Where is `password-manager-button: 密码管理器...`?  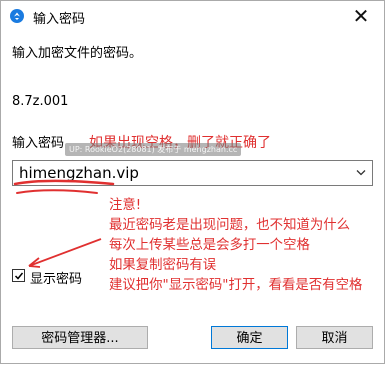 password-manager-button: 密码管理器... is located at coordinates (80, 337).